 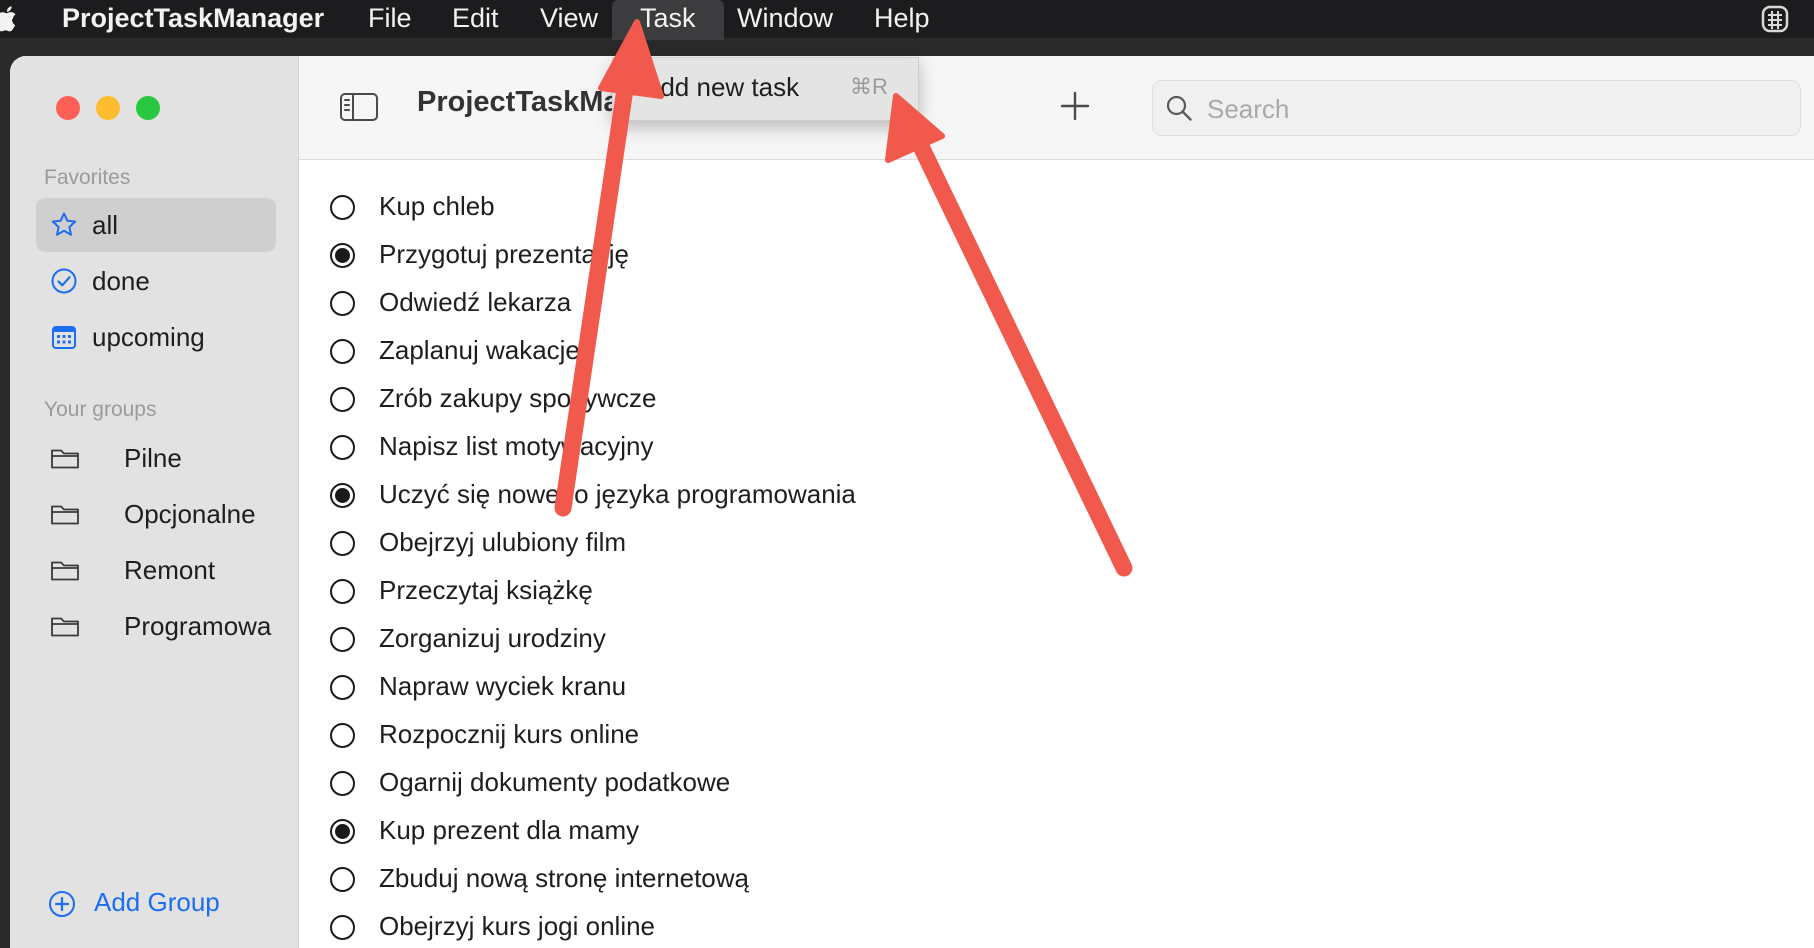 What do you see at coordinates (156, 281) in the screenshot?
I see `sidebar-item-done: done` at bounding box center [156, 281].